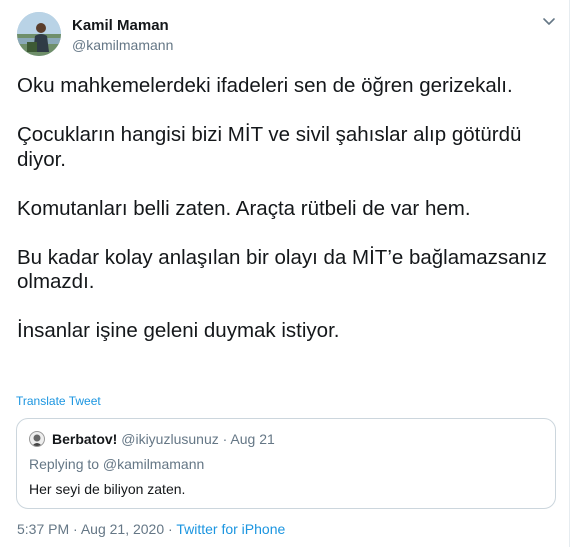 Image resolution: width=572 pixels, height=547 pixels. I want to click on tweet-paragraph: İnsanlar işine geleni duymak istiyor., so click(178, 330).